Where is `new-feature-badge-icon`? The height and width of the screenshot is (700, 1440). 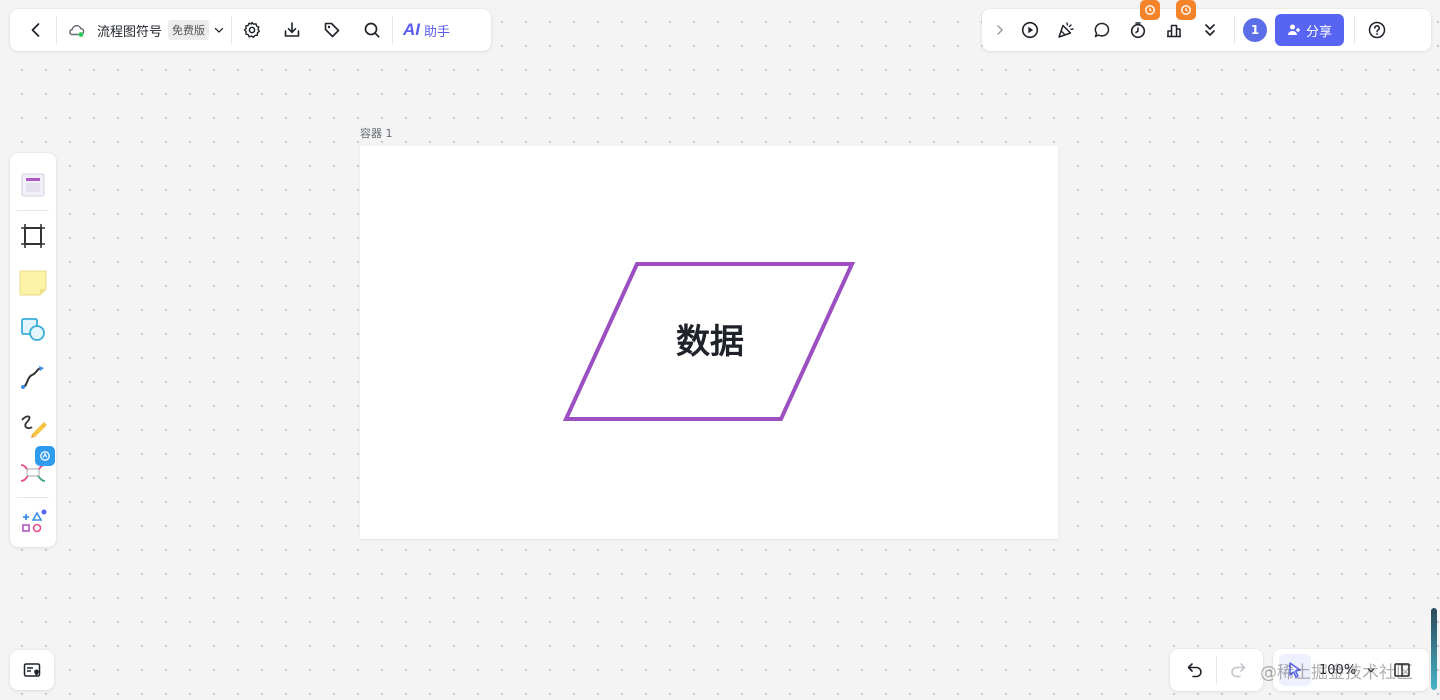 new-feature-badge-icon is located at coordinates (45, 455).